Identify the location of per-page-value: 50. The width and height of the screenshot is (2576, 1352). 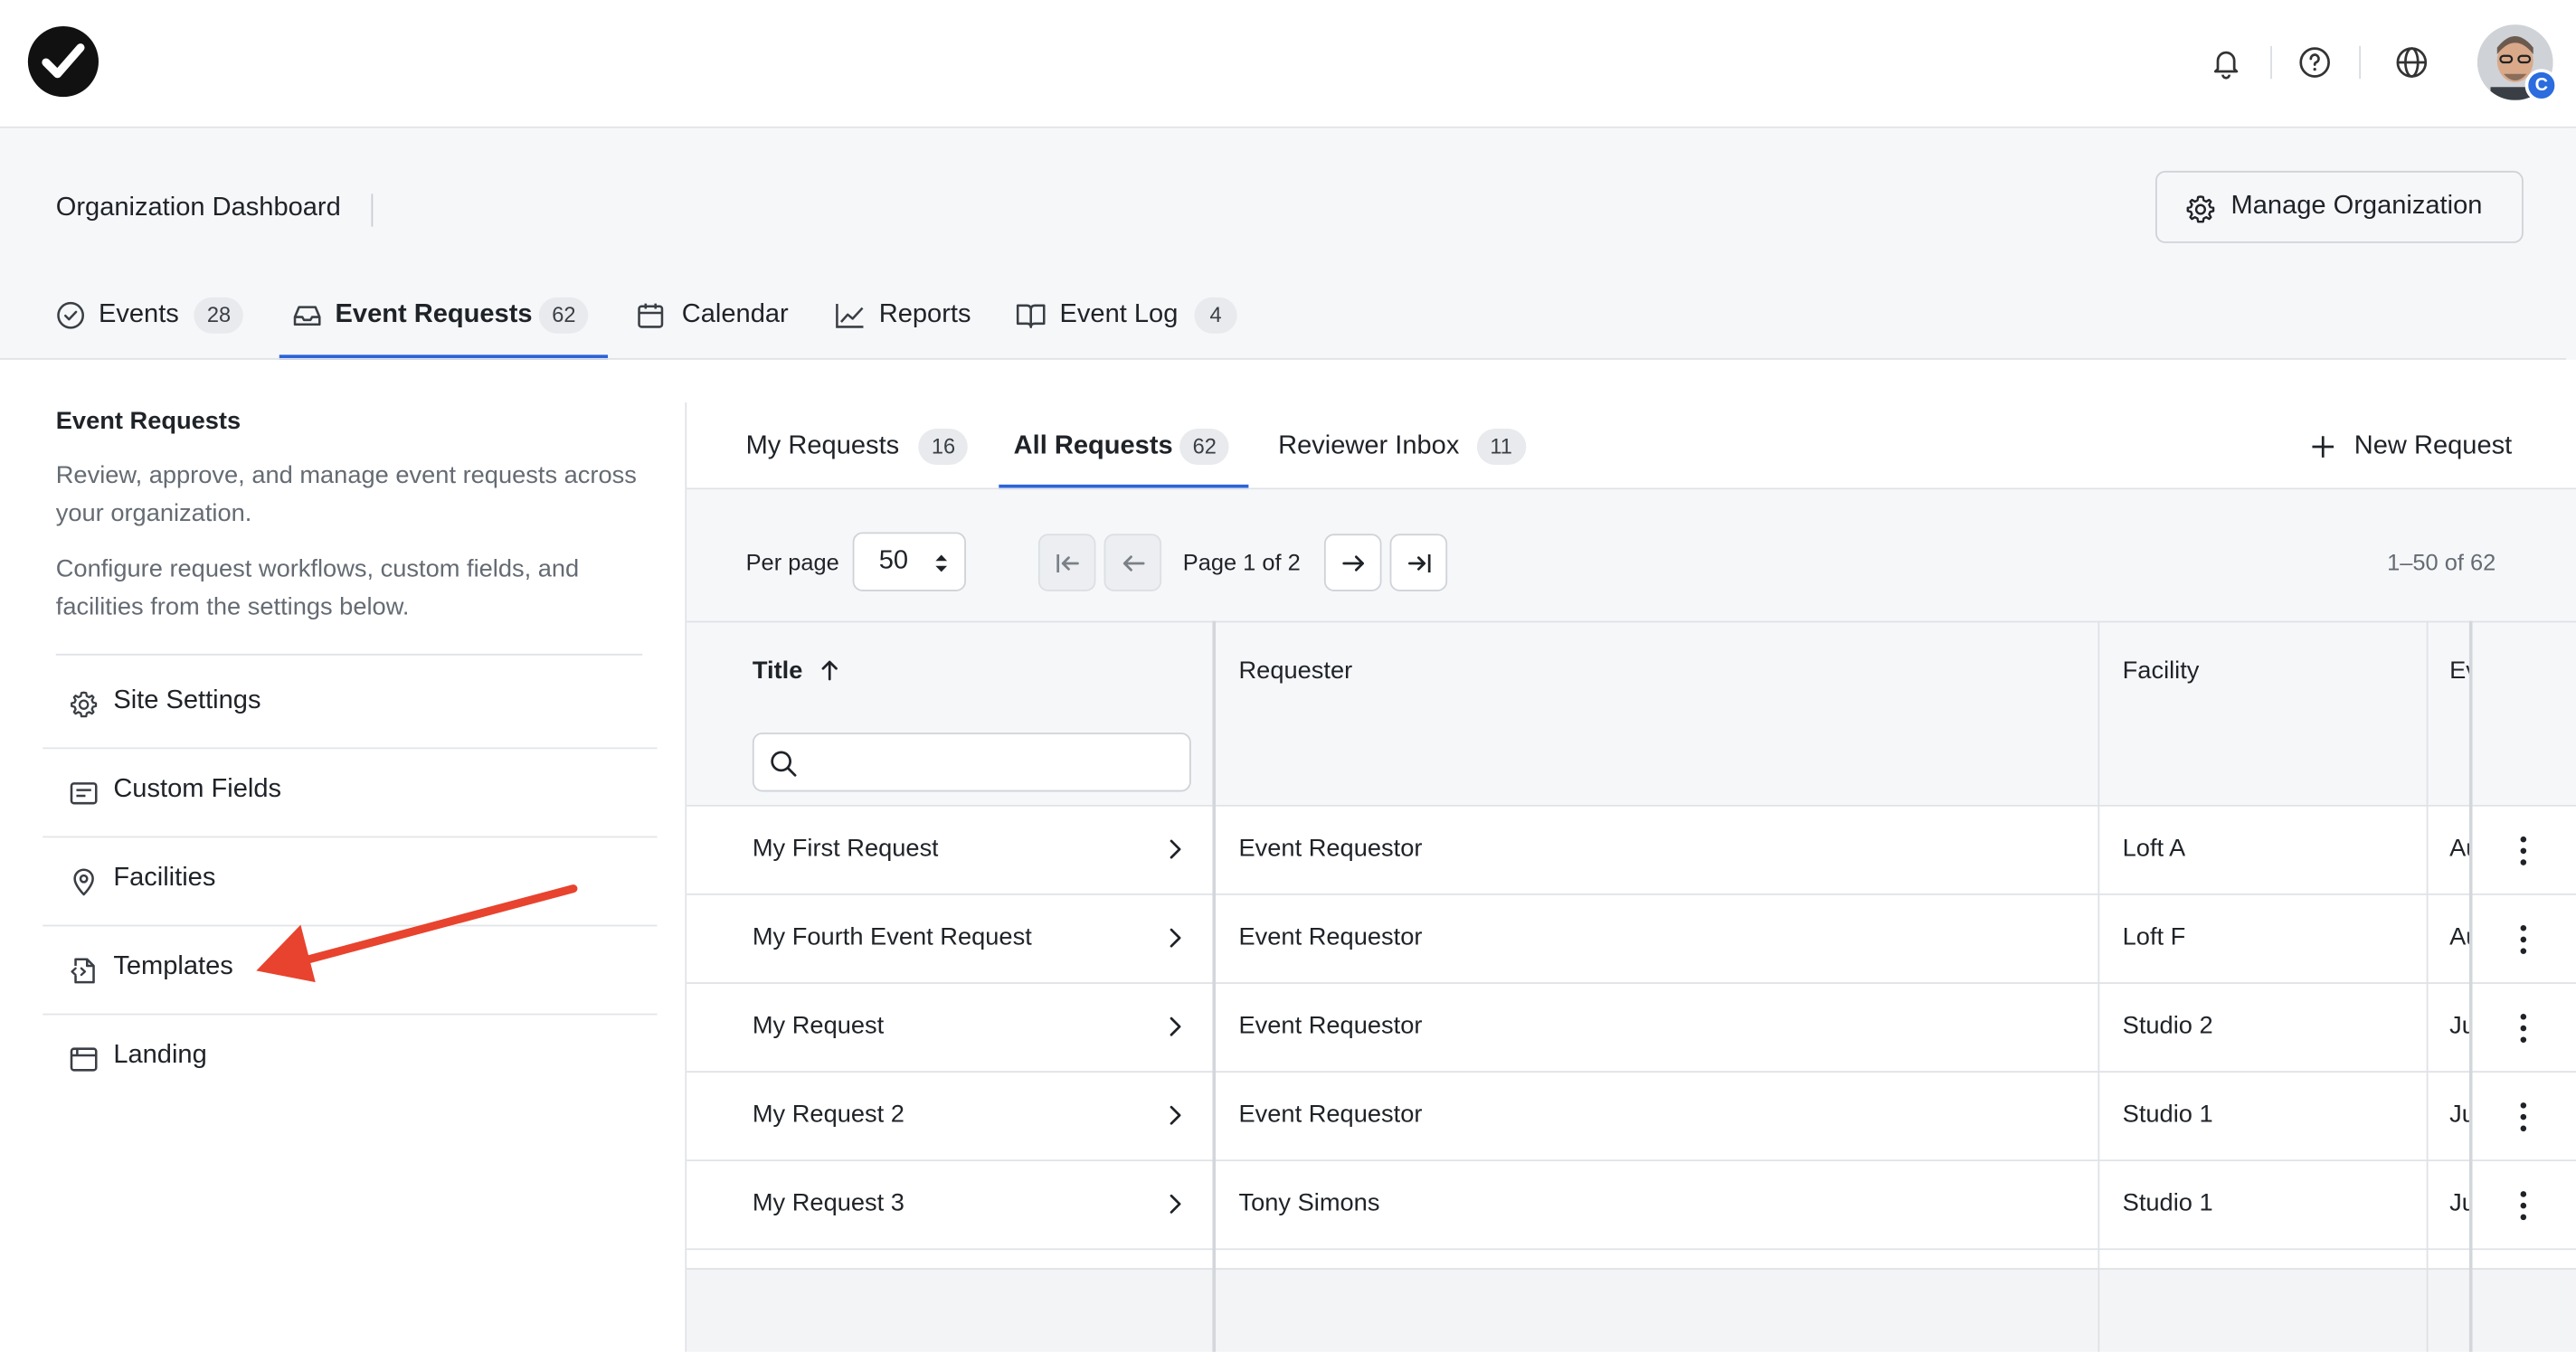
(894, 561).